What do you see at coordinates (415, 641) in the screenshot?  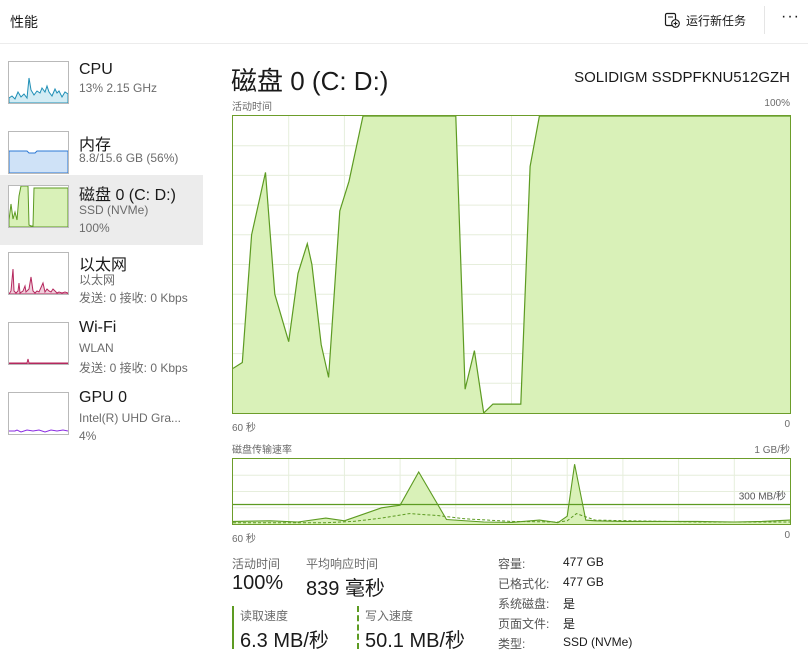 I see `write-speed-value: 50.1 MB/秒` at bounding box center [415, 641].